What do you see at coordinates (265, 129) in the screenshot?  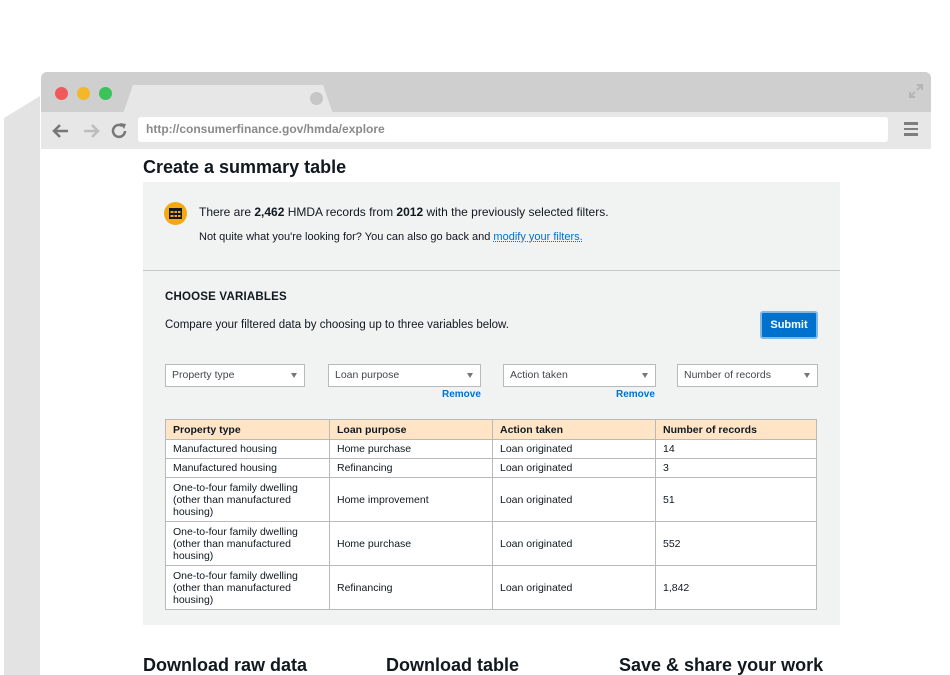 I see `url-text: http://consumerfinance.gov/hmda/explore` at bounding box center [265, 129].